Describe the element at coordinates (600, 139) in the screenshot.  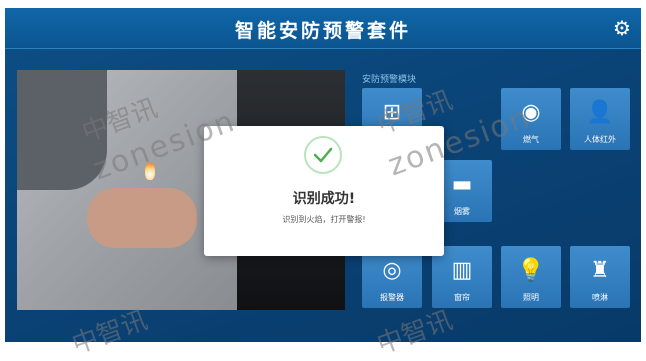
I see `tile-label: 人体红外` at that location.